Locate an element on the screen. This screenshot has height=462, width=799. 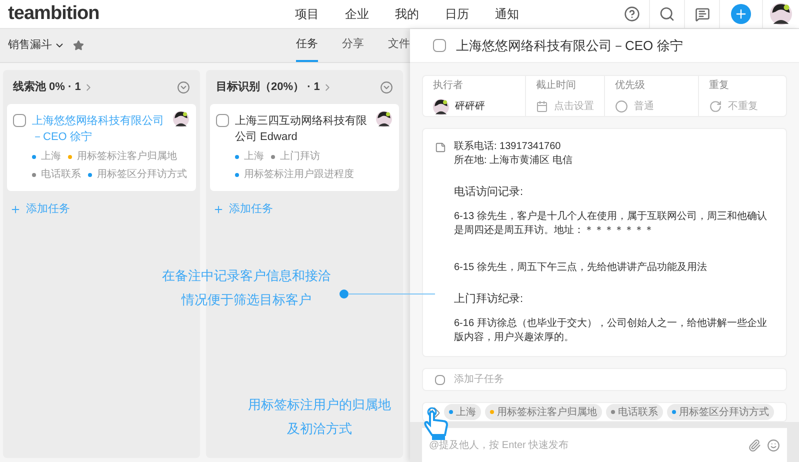
tag-label: 上门拜访 is located at coordinates (300, 157).